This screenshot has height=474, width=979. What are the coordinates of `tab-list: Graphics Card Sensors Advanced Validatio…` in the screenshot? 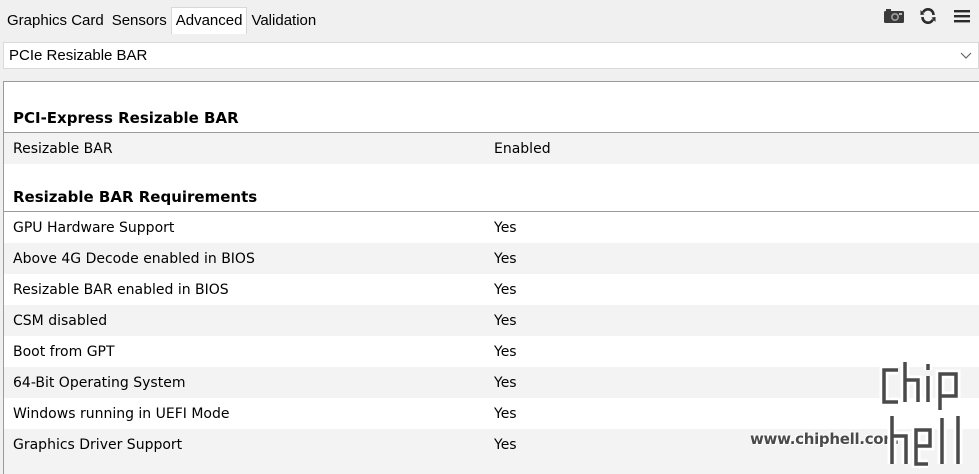 It's located at (161, 20).